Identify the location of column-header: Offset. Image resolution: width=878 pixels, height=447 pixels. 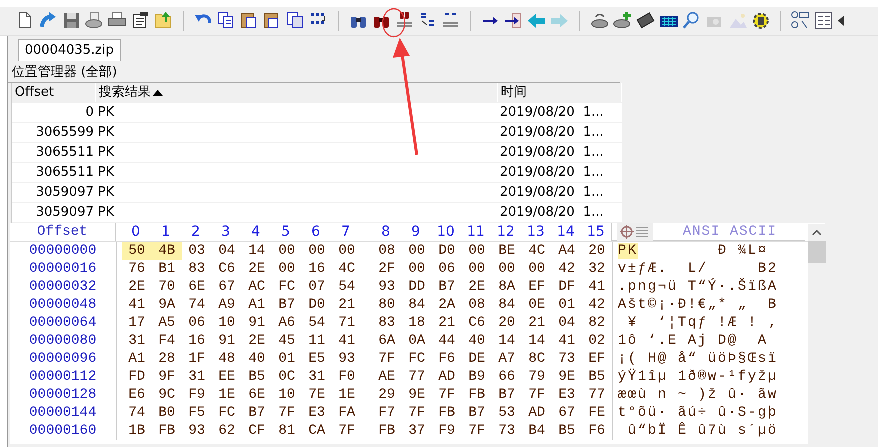
(54, 92).